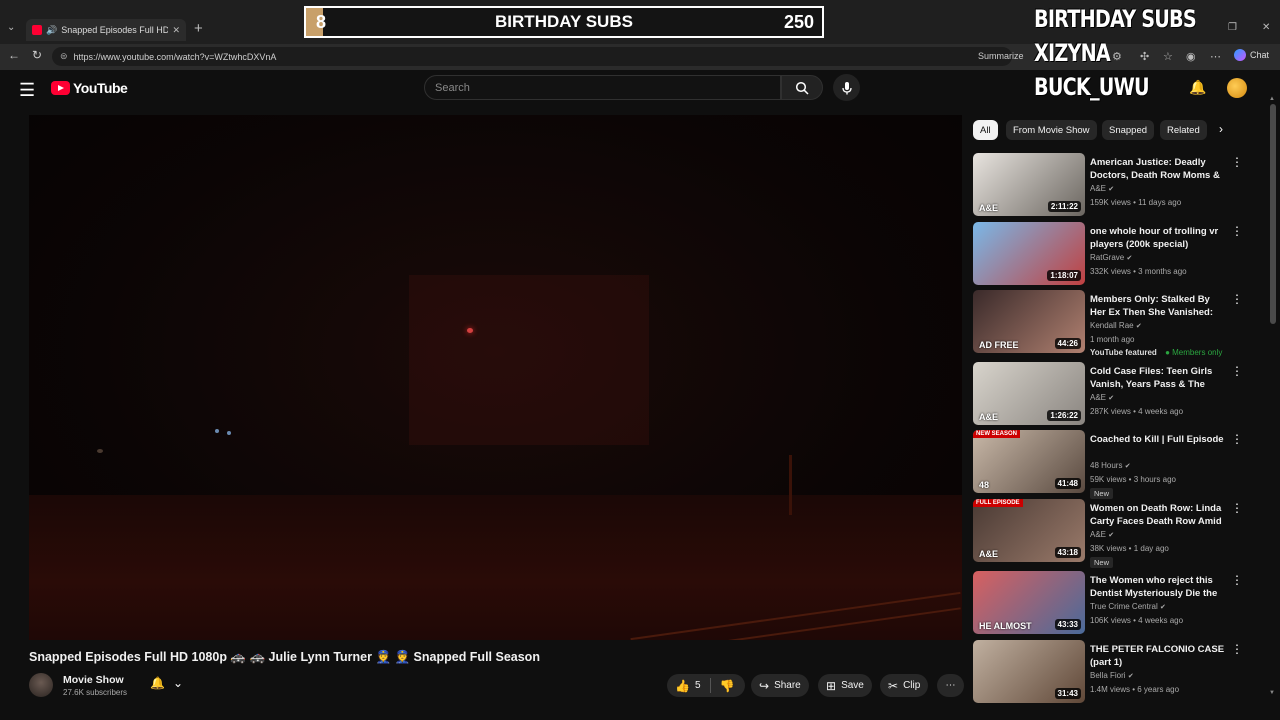 This screenshot has width=1280, height=720. Describe the element at coordinates (1115, 53) in the screenshot. I see `birthday-subs-list: BIRTHDAY SUBS XIZYNA BUCK_UWU` at that location.